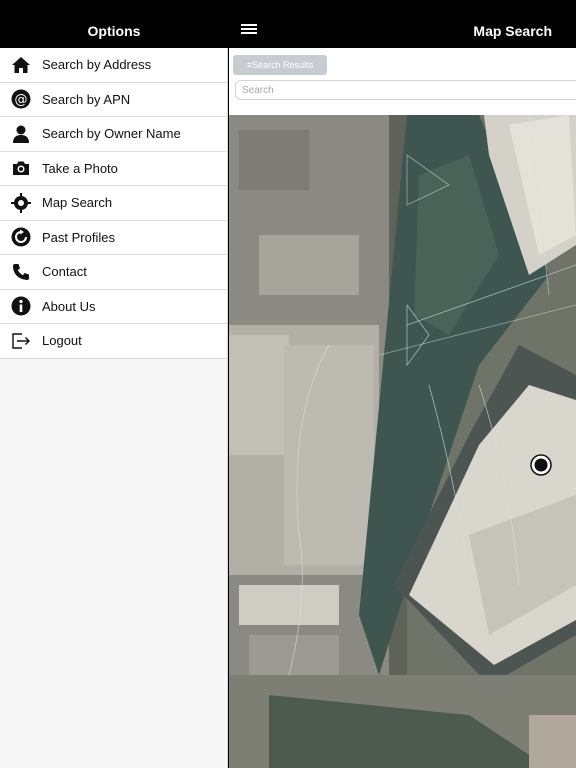 The width and height of the screenshot is (576, 768). Describe the element at coordinates (21, 168) in the screenshot. I see `camera-icon` at that location.